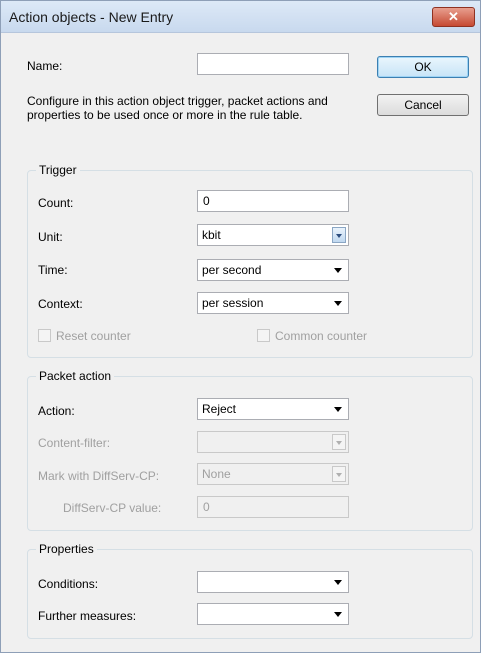 This screenshot has height=653, width=481. I want to click on reset-counter-label: Reset counter, so click(93, 336).